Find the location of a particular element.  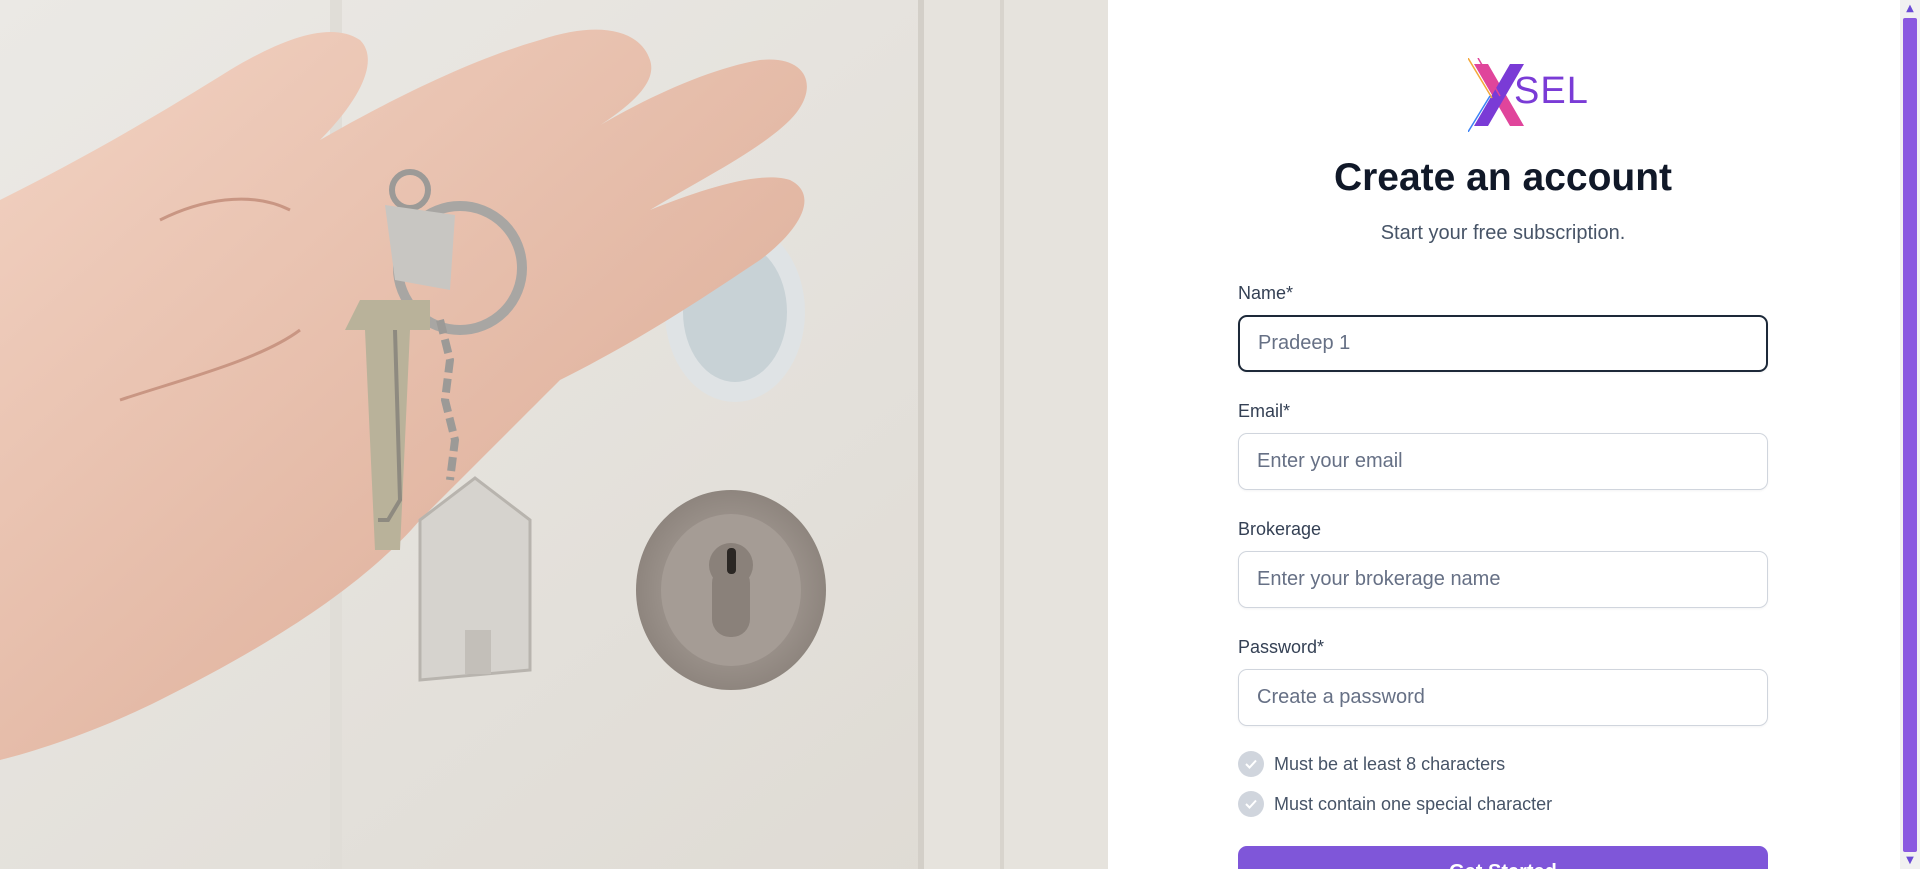

password-rule-text: Must be at least 8 characters is located at coordinates (1390, 763).